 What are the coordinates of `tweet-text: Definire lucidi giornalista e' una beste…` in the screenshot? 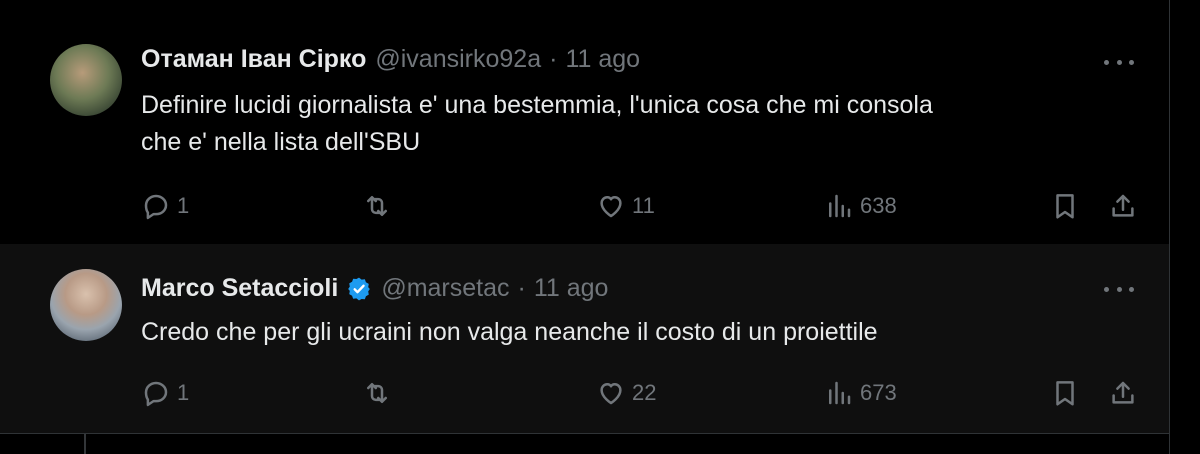 It's located at (641, 124).